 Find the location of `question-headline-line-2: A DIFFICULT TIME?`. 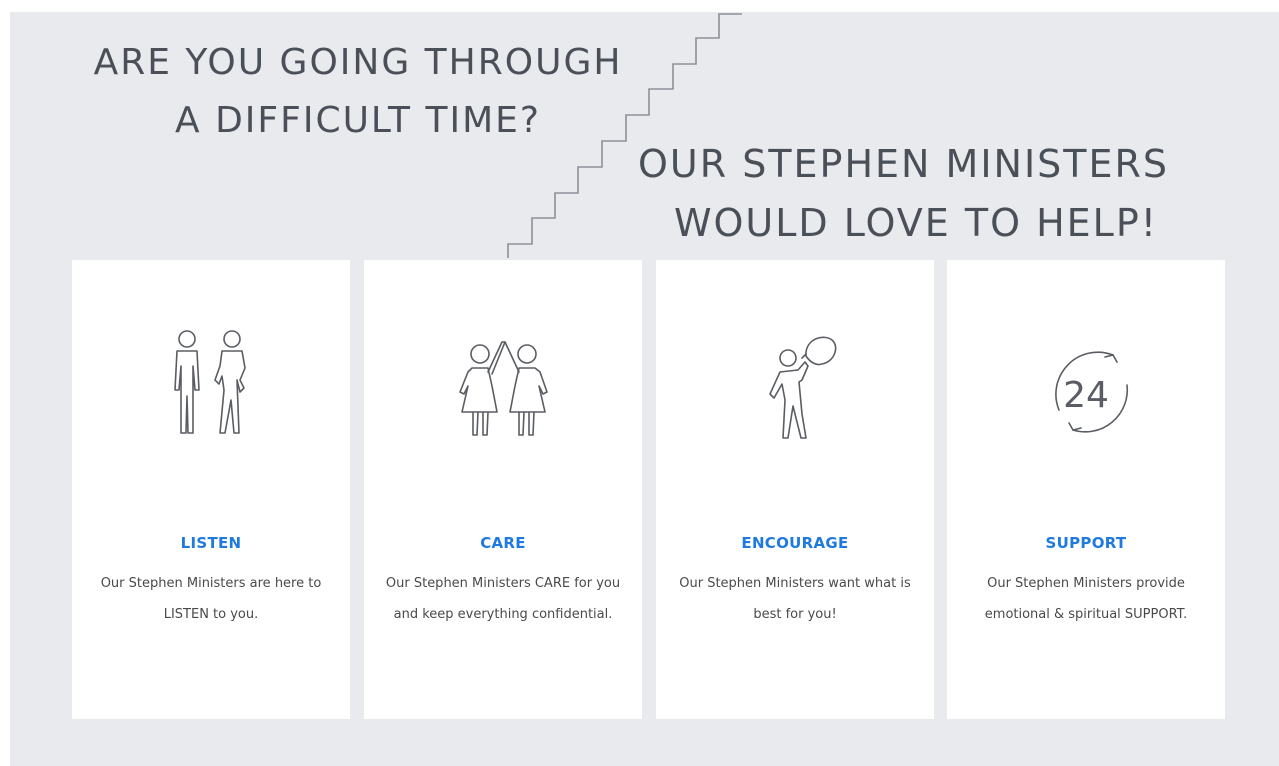

question-headline-line-2: A DIFFICULT TIME? is located at coordinates (358, 120).